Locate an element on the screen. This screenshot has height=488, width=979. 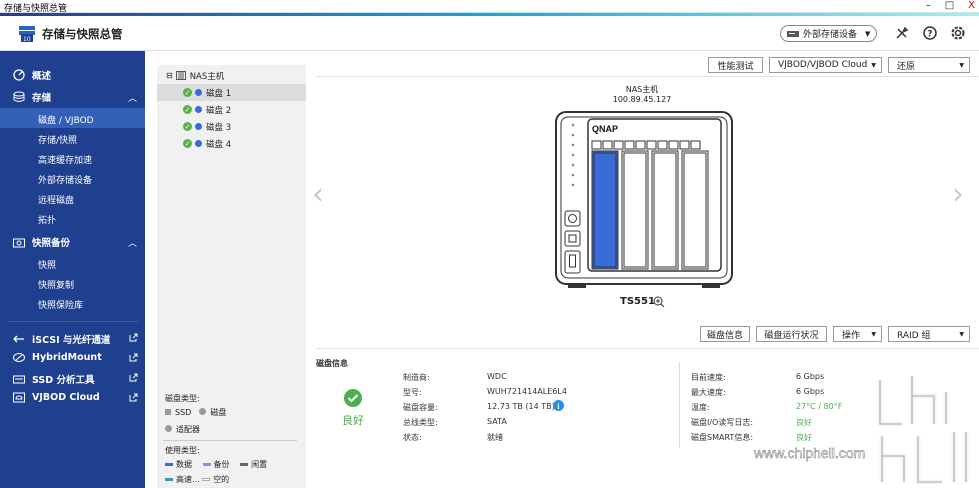
raid-label: RAID 组 is located at coordinates (914, 335).